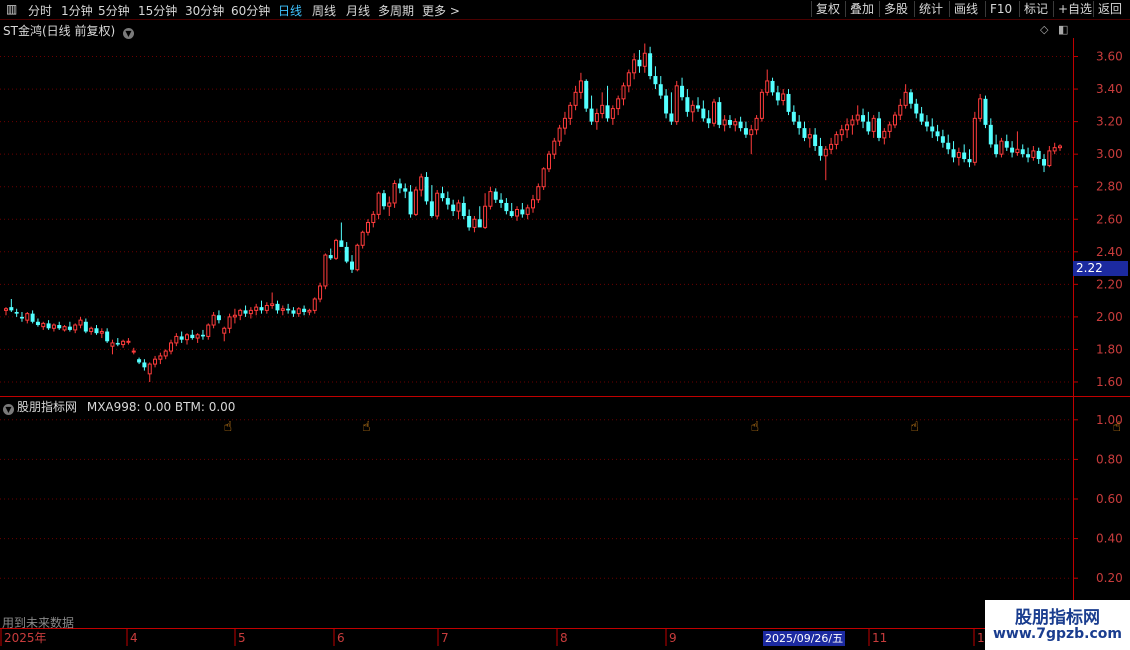 Image resolution: width=1130 pixels, height=650 pixels. What do you see at coordinates (8, 409) in the screenshot?
I see `chevron-down-icon: ▼` at bounding box center [8, 409].